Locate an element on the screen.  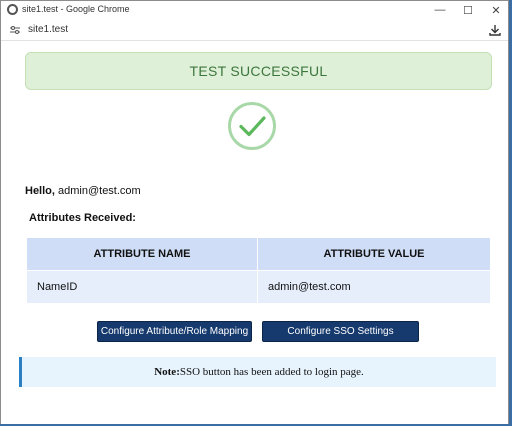
greeting: Hello, admin@test.com is located at coordinates (83, 191).